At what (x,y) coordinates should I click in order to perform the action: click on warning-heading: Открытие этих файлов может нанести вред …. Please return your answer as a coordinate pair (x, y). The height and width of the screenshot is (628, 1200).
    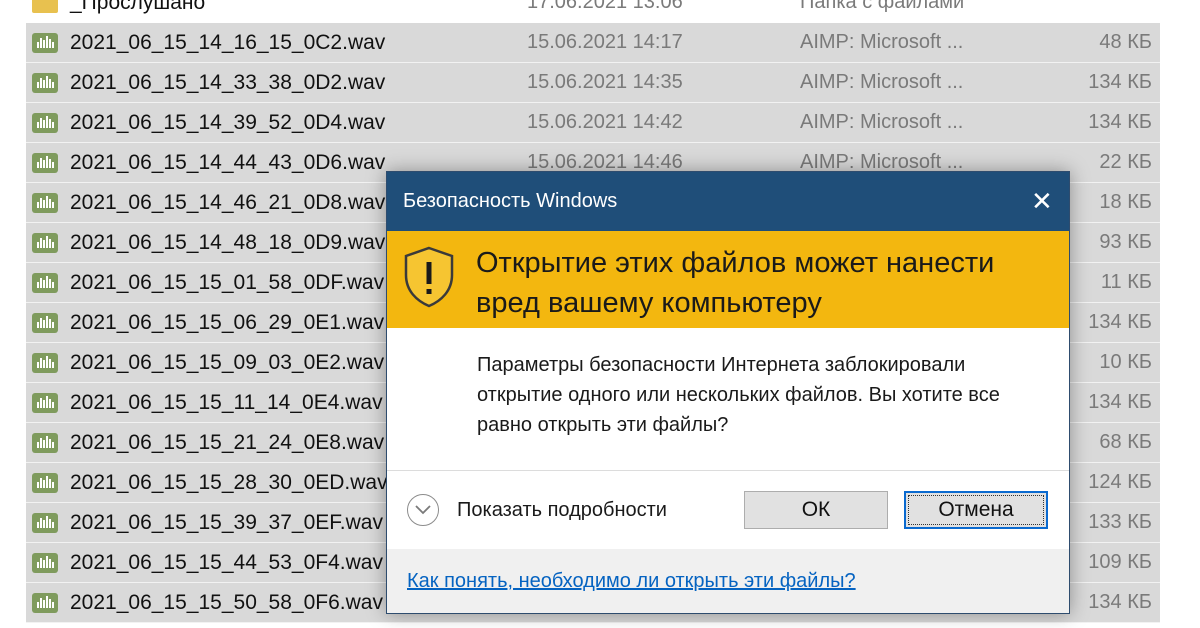
    Looking at the image, I should click on (735, 283).